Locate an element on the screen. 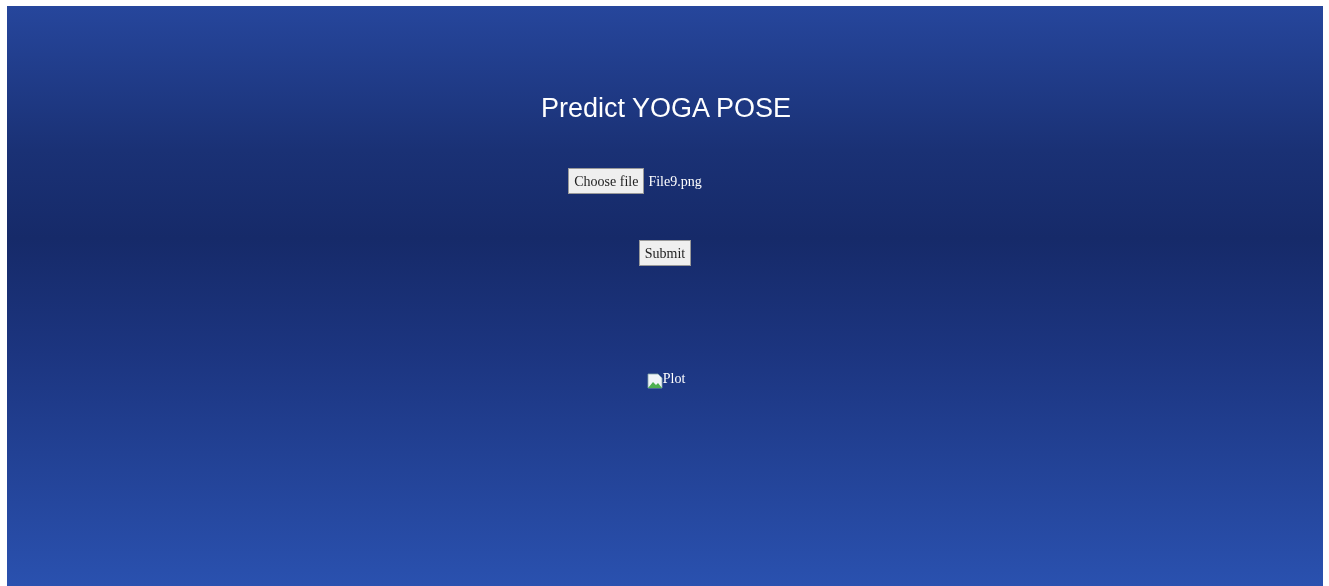  file-name: File9.png is located at coordinates (675, 181).